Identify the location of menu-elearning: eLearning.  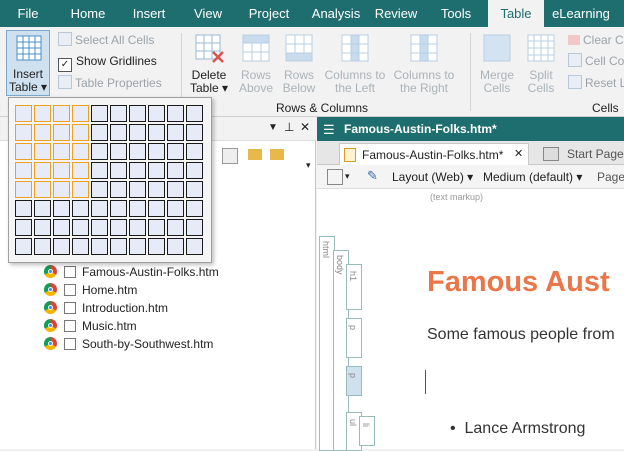
(581, 13).